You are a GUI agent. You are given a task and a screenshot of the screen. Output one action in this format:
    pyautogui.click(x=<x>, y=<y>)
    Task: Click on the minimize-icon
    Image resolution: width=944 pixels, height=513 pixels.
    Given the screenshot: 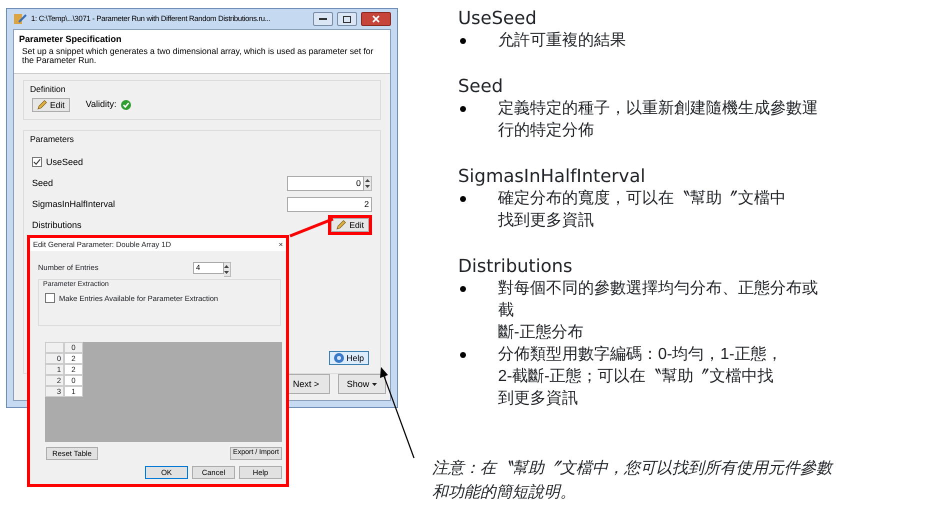 What is the action you would take?
    pyautogui.click(x=323, y=19)
    